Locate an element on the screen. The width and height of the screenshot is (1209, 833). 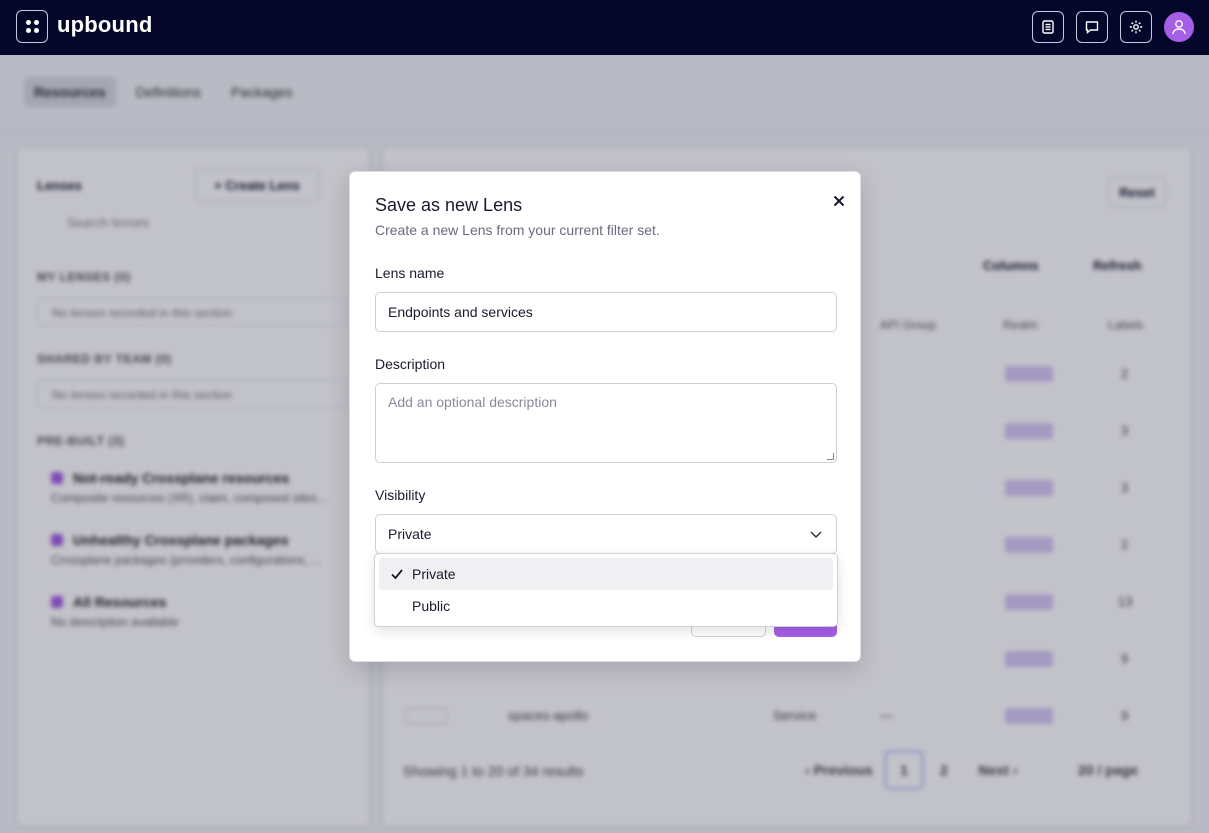
option-private: Private is located at coordinates (606, 574).